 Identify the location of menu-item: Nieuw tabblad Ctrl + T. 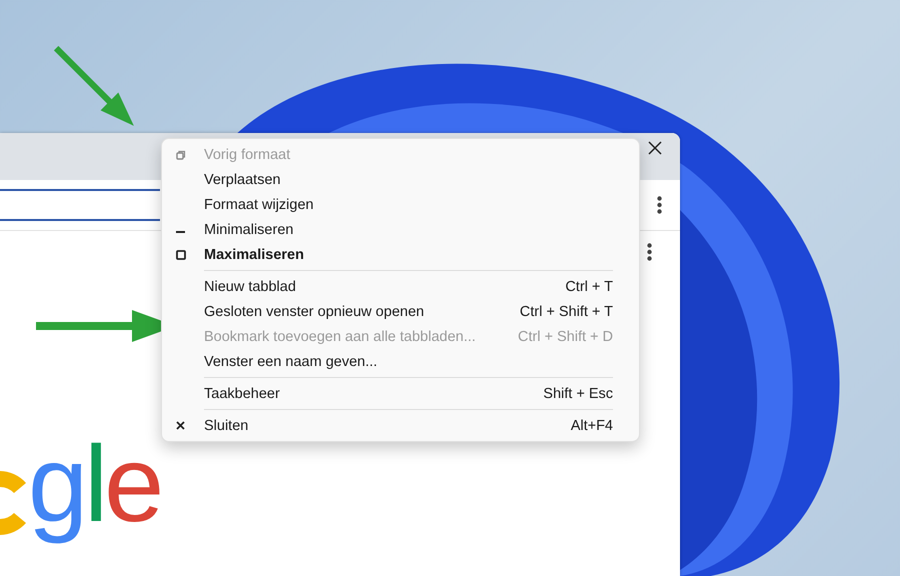
(400, 286).